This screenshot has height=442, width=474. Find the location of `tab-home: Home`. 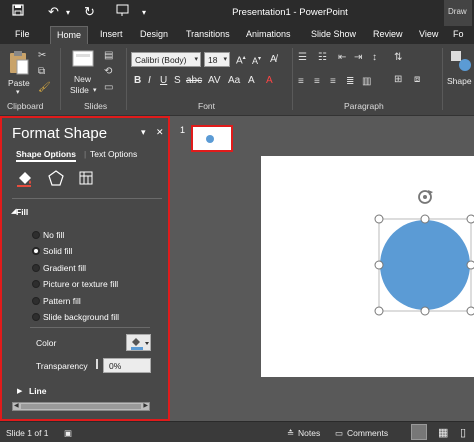

tab-home: Home is located at coordinates (69, 35).